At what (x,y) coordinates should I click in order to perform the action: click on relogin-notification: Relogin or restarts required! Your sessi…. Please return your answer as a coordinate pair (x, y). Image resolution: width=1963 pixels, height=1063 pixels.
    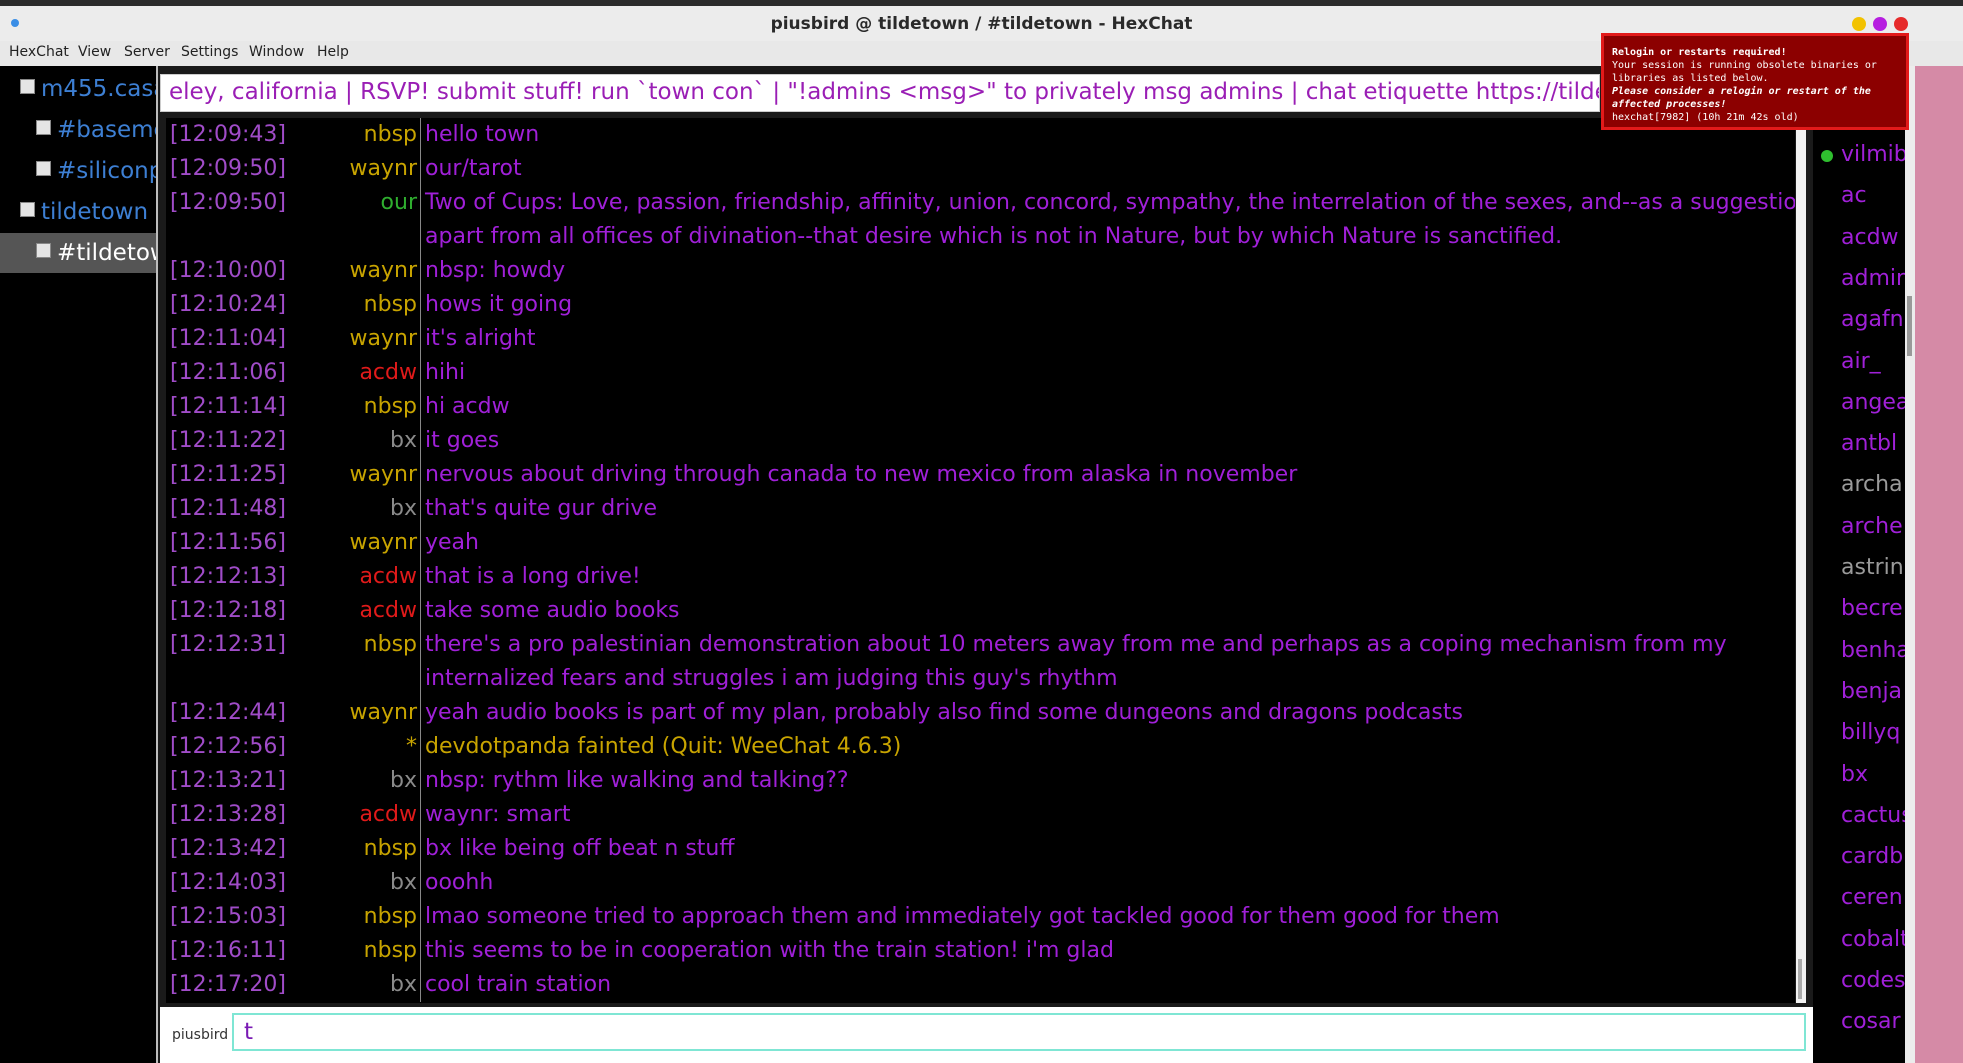
    Looking at the image, I should click on (1755, 81).